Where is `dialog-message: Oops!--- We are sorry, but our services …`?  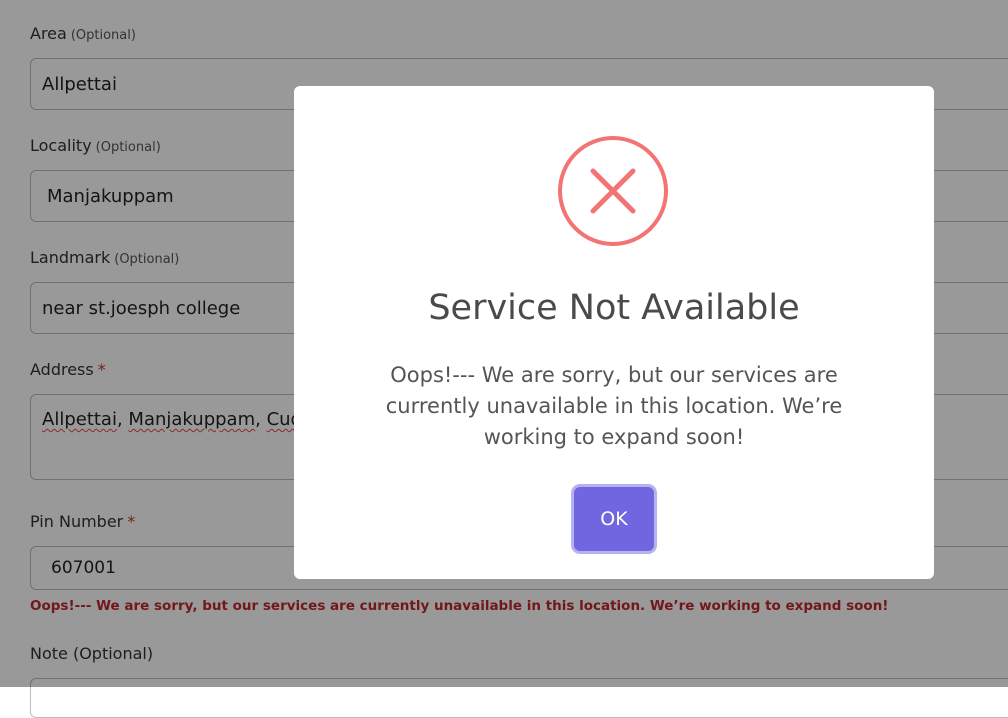 dialog-message: Oops!--- We are sorry, but our services … is located at coordinates (614, 406).